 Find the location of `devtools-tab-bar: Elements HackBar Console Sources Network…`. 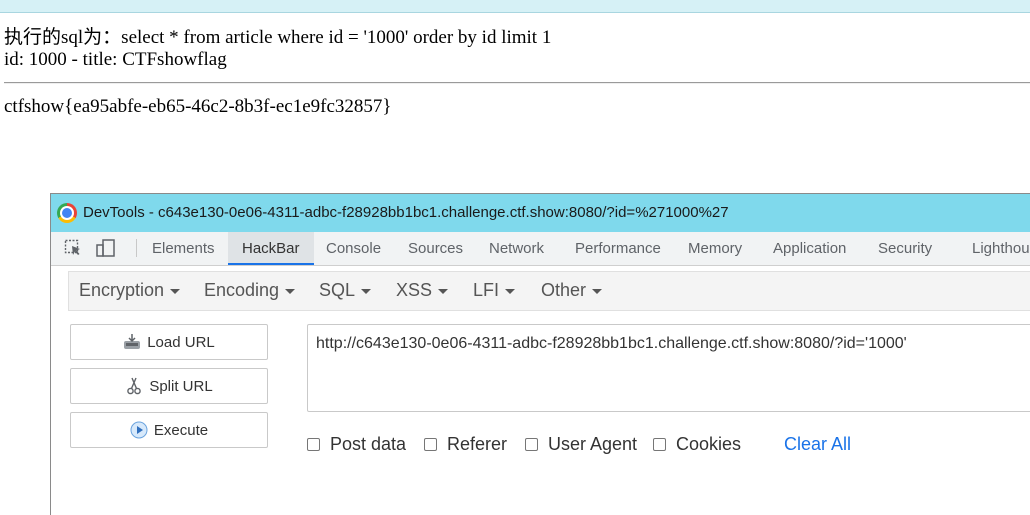

devtools-tab-bar: Elements HackBar Console Sources Network… is located at coordinates (540, 249).